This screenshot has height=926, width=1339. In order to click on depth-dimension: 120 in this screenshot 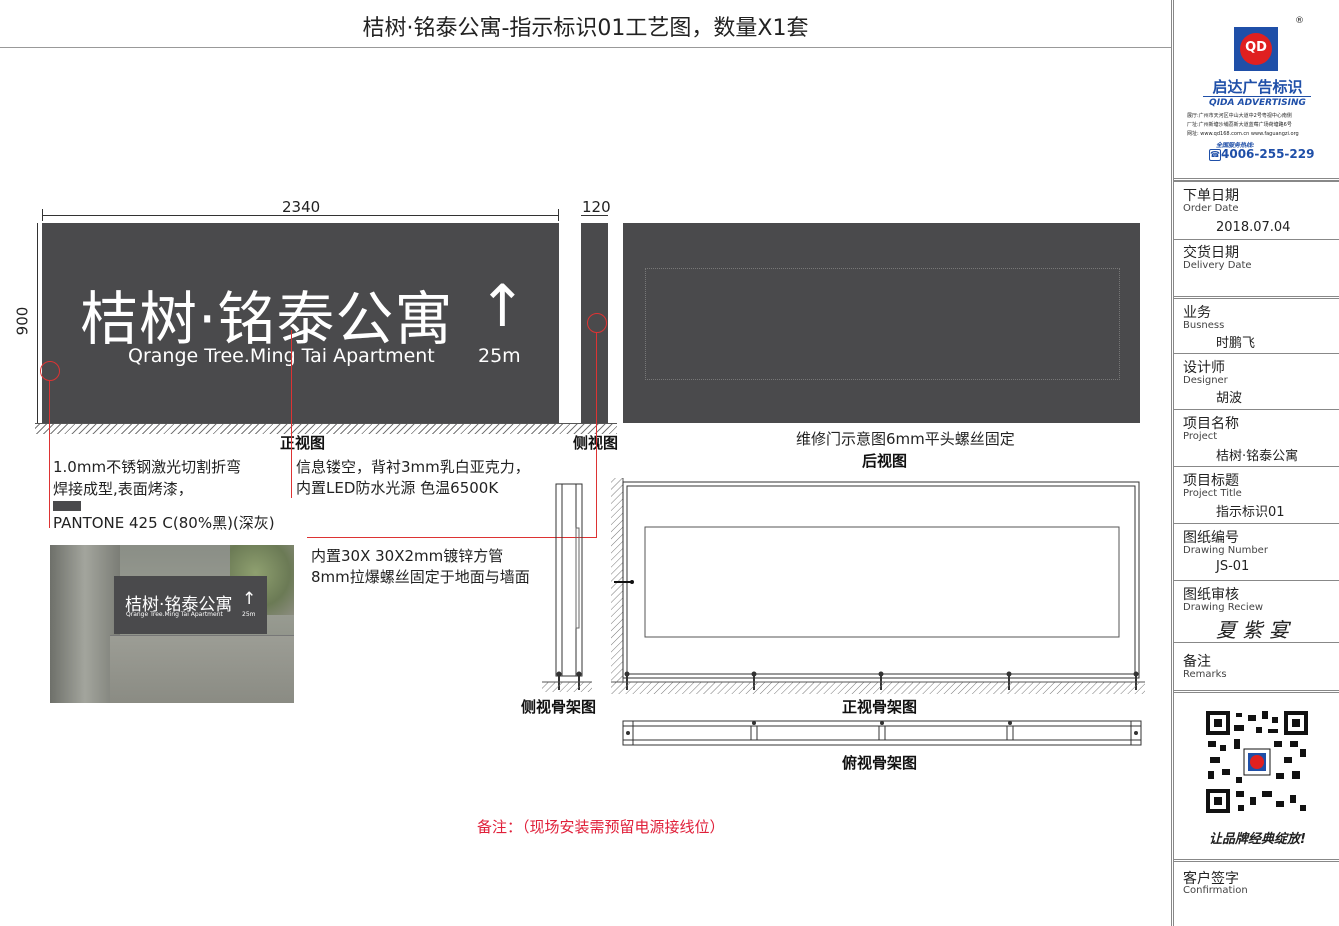, I will do `click(596, 207)`.